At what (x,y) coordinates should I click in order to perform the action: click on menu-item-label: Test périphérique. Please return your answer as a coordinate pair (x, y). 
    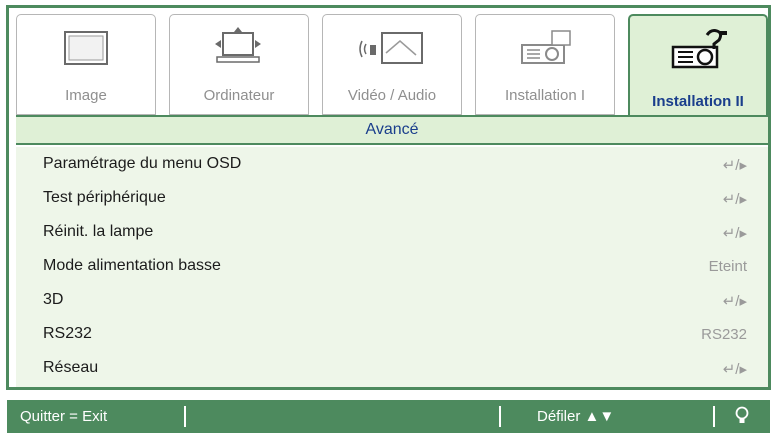
    Looking at the image, I should click on (104, 197).